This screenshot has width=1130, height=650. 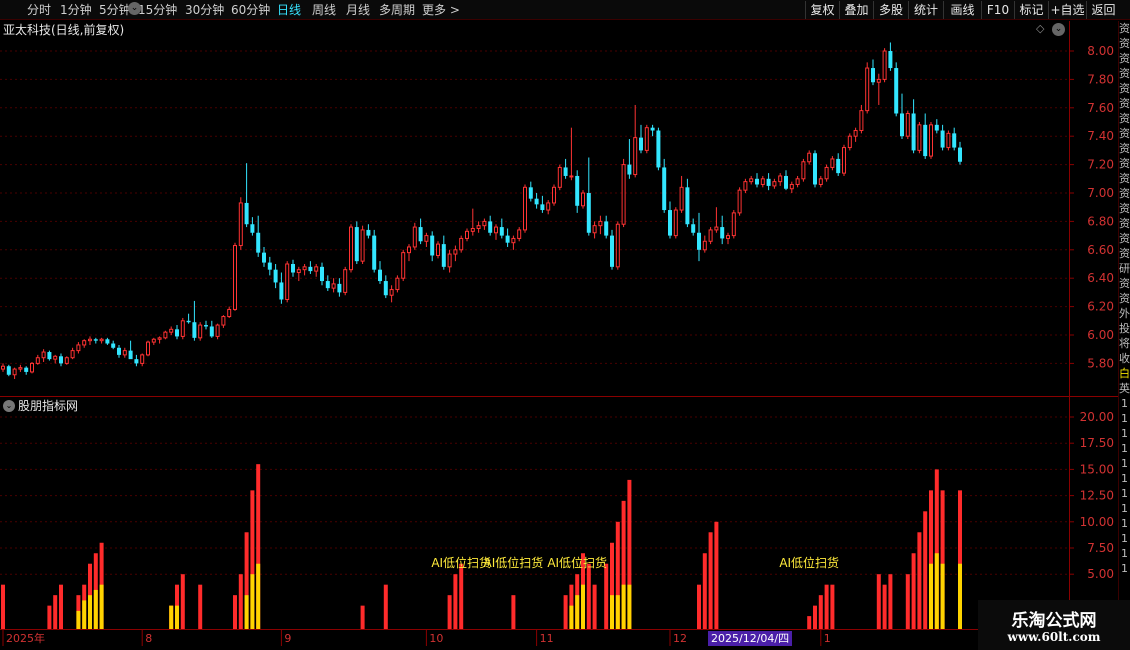 What do you see at coordinates (1100, 307) in the screenshot?
I see `price-axis-label: 6.20` at bounding box center [1100, 307].